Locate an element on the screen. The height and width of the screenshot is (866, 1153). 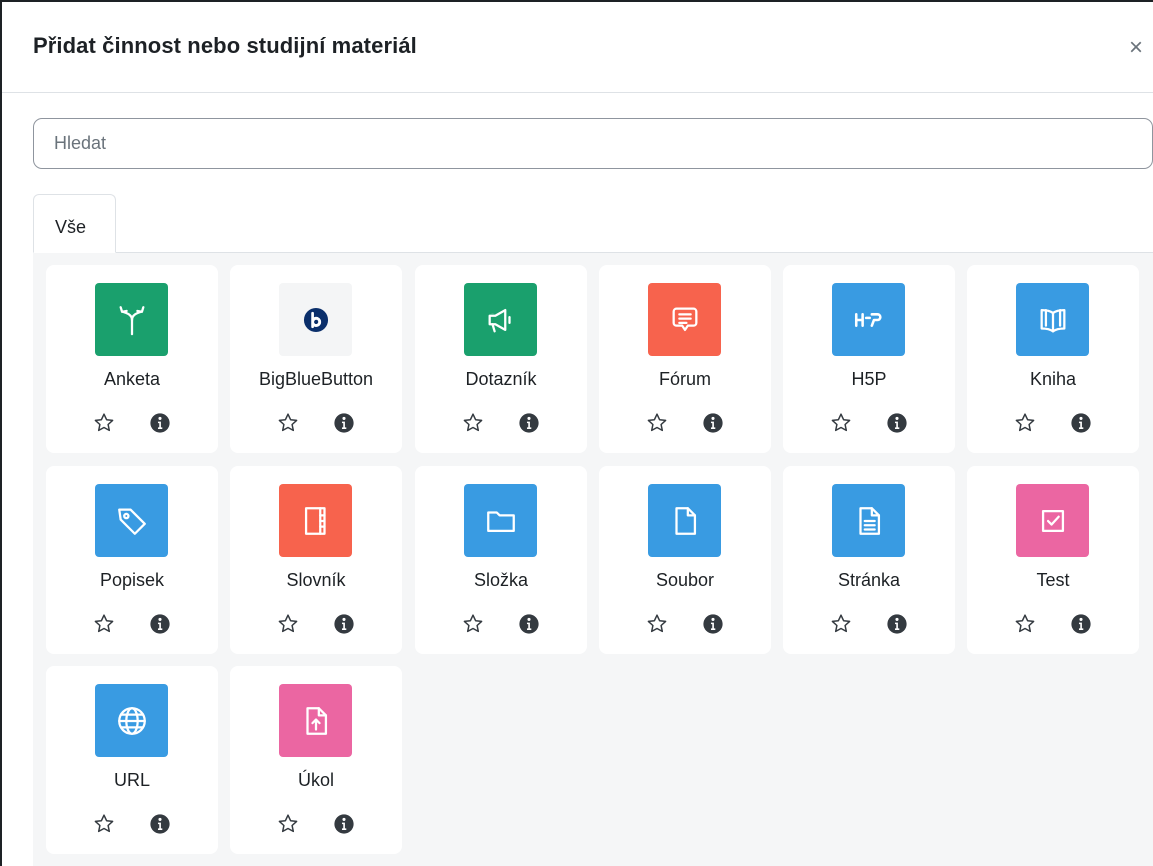
glossary-icon is located at coordinates (315, 520).